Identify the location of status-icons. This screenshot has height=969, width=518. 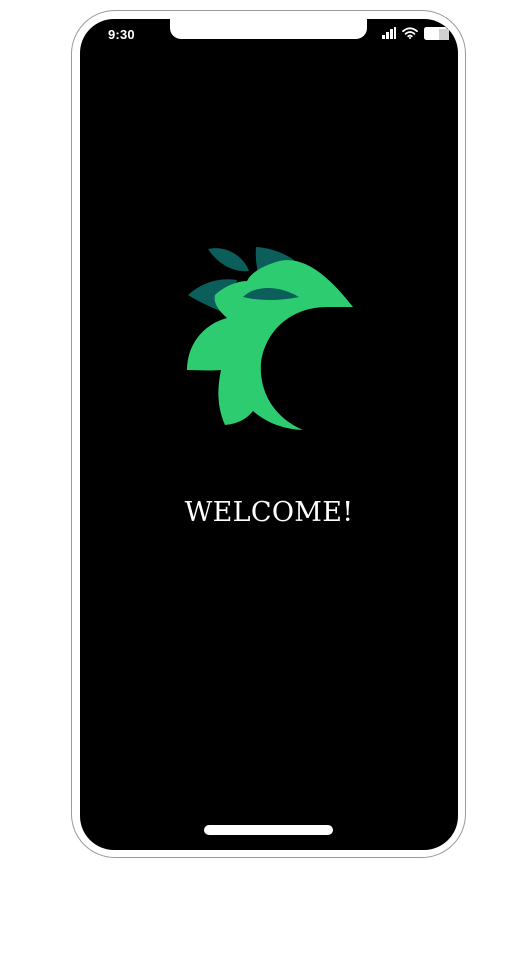
(416, 33).